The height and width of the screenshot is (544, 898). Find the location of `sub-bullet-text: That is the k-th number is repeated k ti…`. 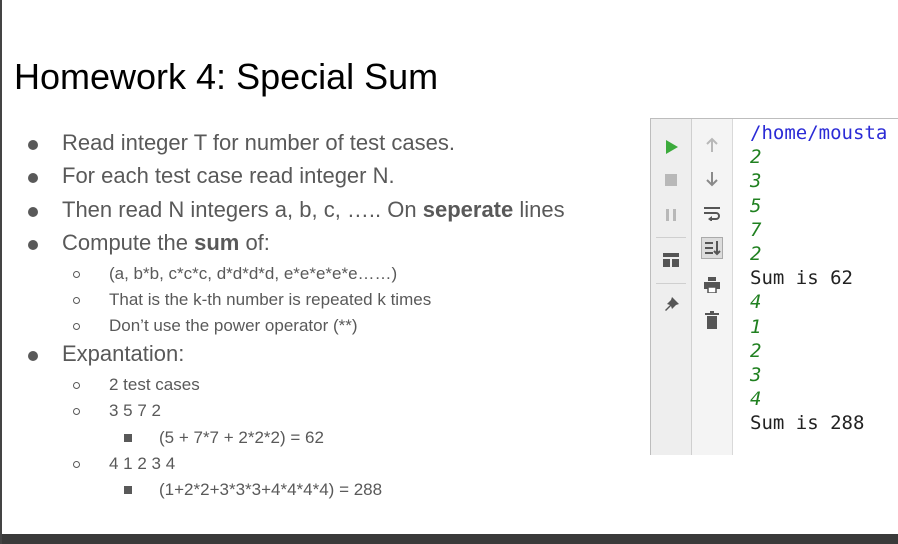

sub-bullet-text: That is the k-th number is repeated k ti… is located at coordinates (270, 299).